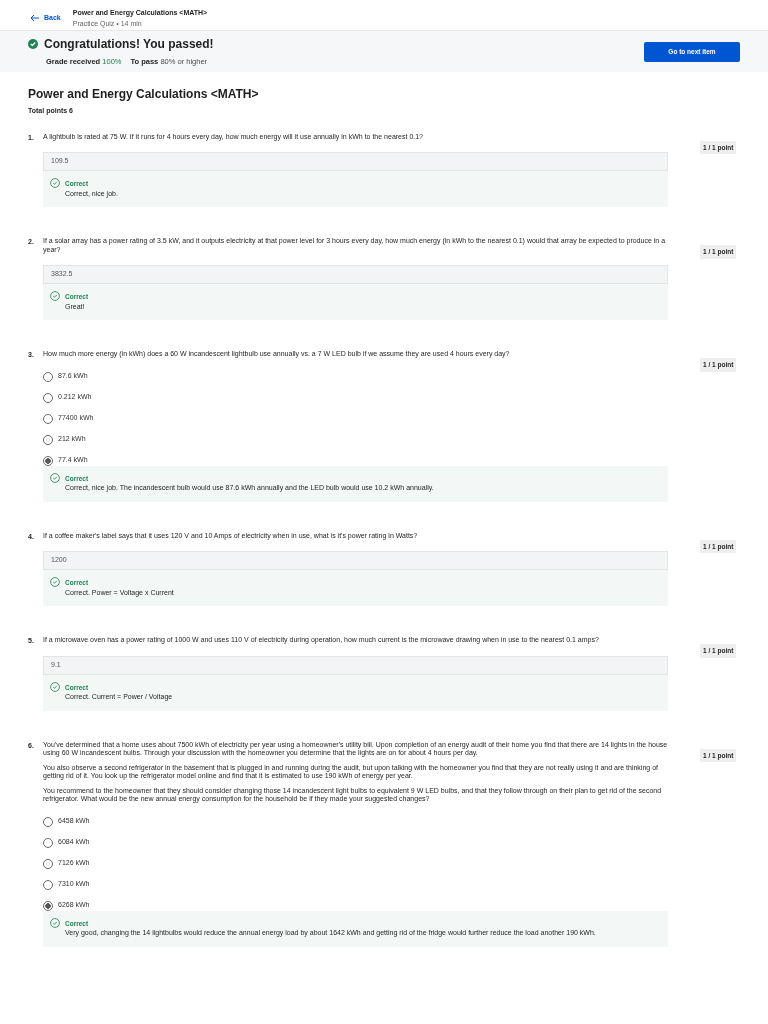 The height and width of the screenshot is (1024, 768). I want to click on banner-title: Congratulations! You passed!, so click(129, 45).